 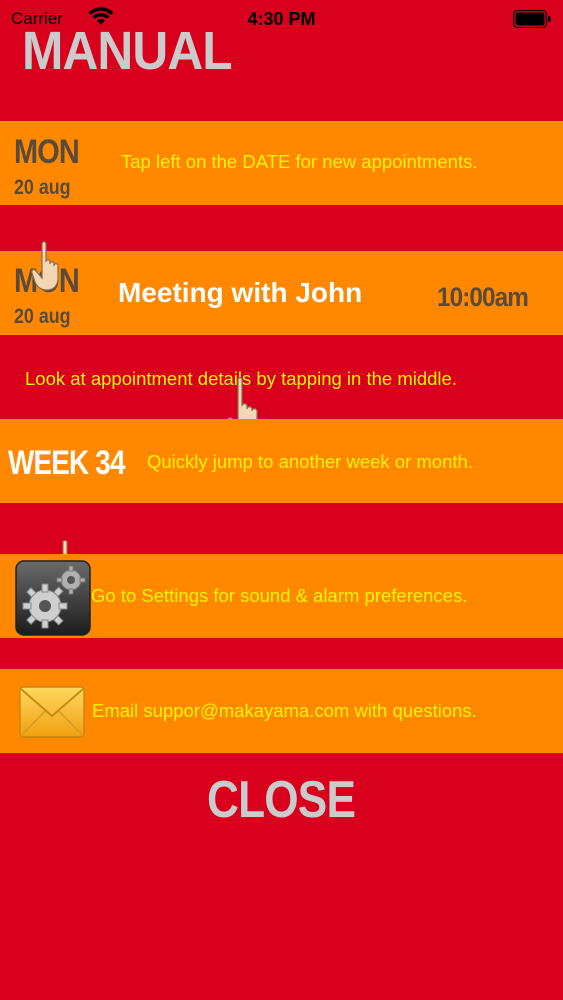 I want to click on date-day-label: MON, so click(x=47, y=152).